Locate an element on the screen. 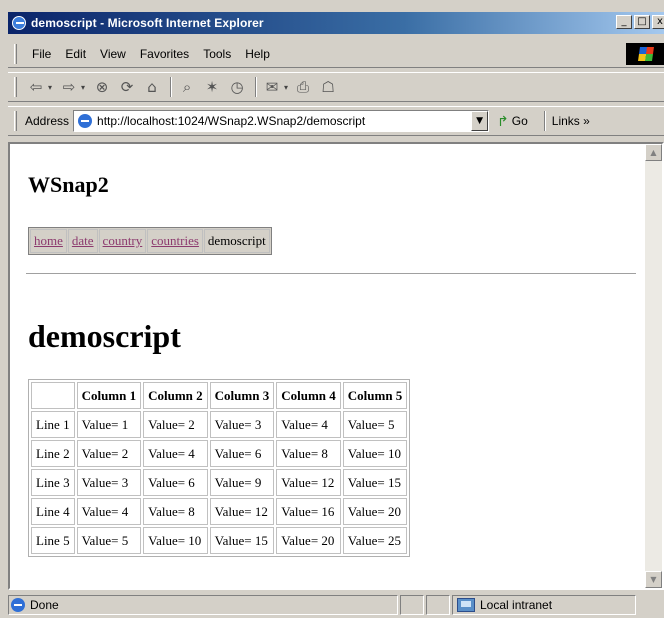 This screenshot has height=618, width=664. address-dropdown-icon: ▼ is located at coordinates (480, 121).